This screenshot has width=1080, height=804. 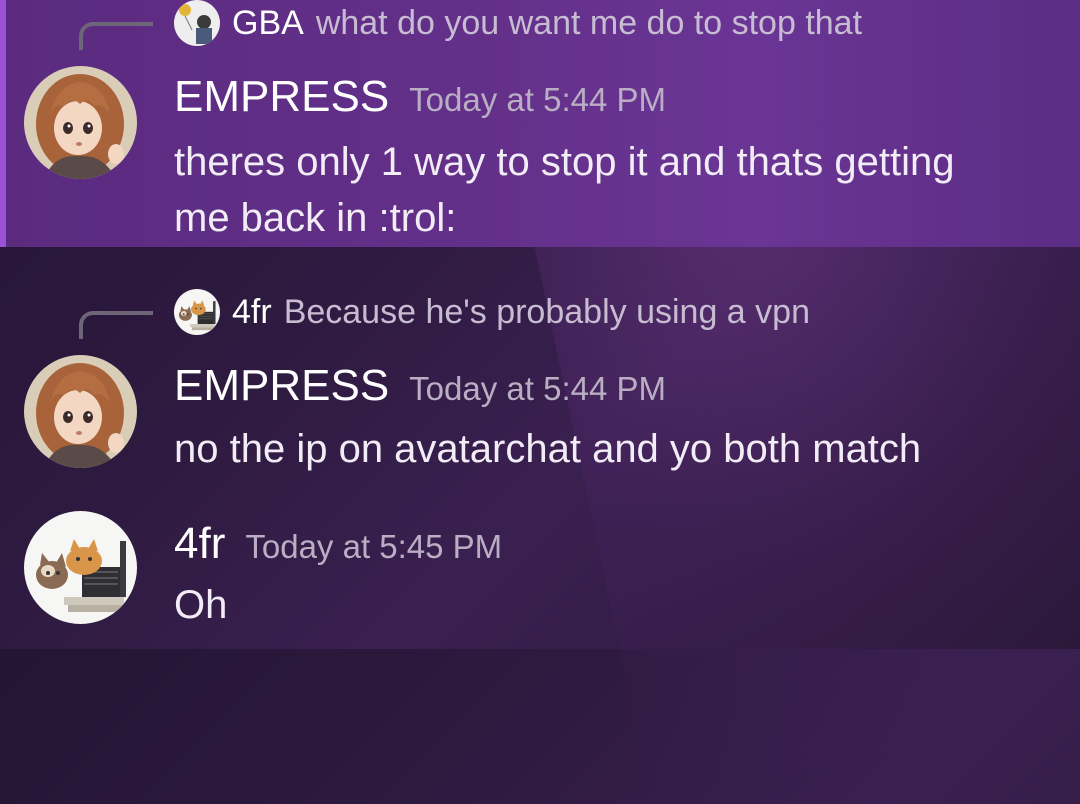 What do you see at coordinates (546, 311) in the screenshot?
I see `reply-text: Because he's probably using a vpn` at bounding box center [546, 311].